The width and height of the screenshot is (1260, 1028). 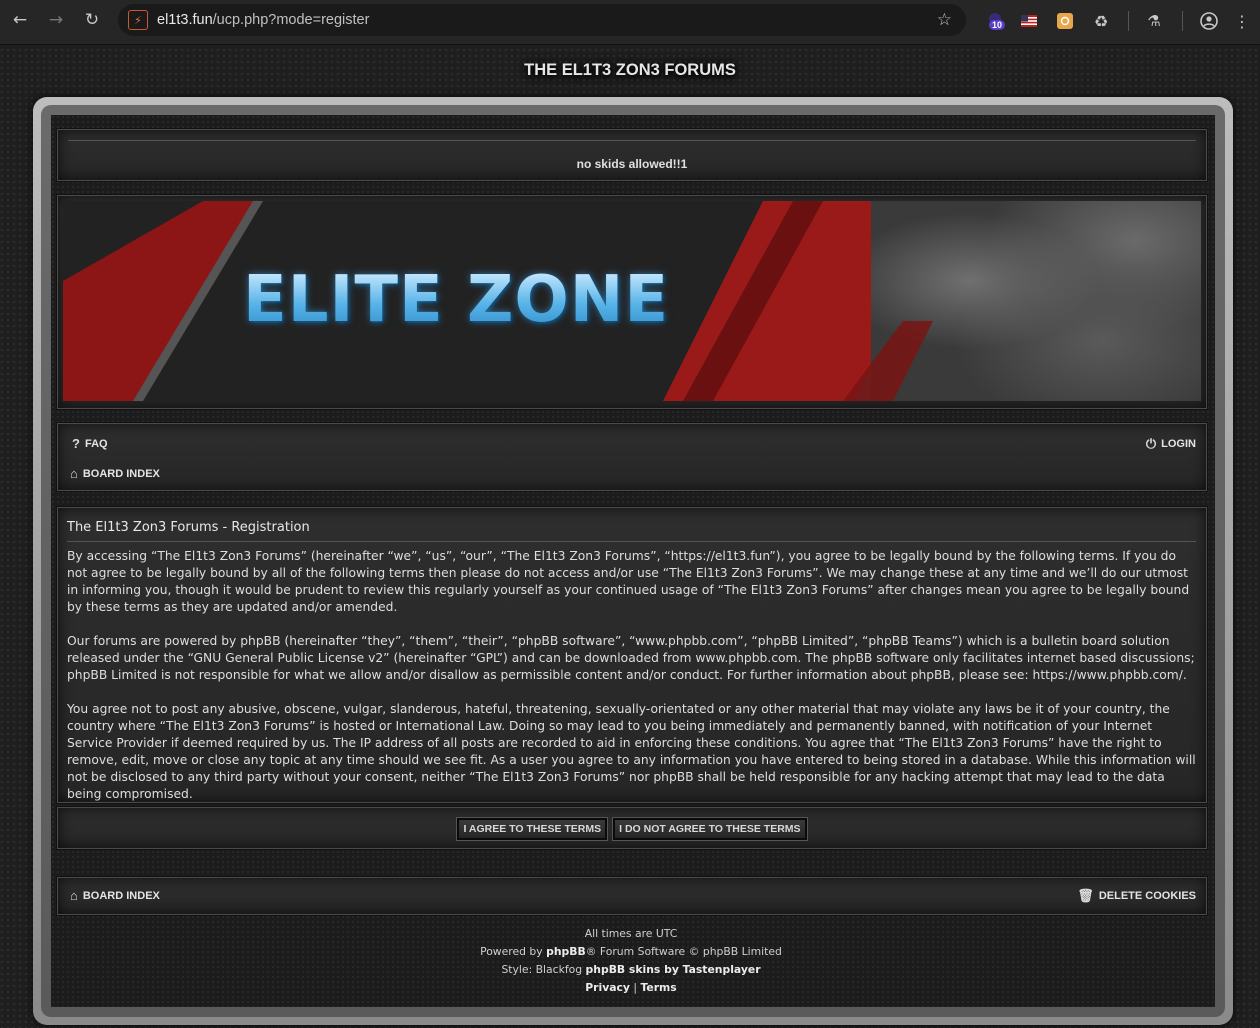 I want to click on disagree-button: I DO NOT AGREE TO THESE TERMS, so click(x=710, y=829).